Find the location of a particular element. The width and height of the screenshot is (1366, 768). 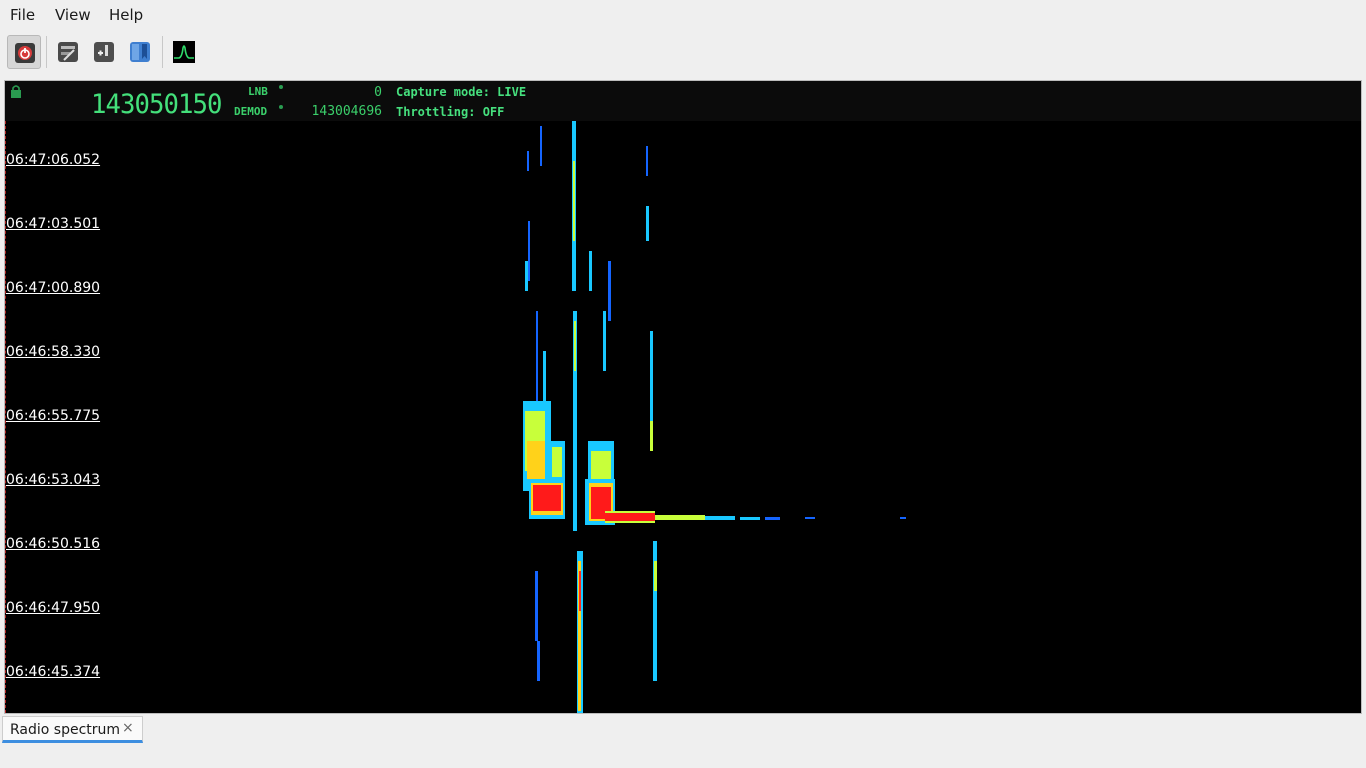

timestamp-label: 06:46:55.775 is located at coordinates (53, 416).